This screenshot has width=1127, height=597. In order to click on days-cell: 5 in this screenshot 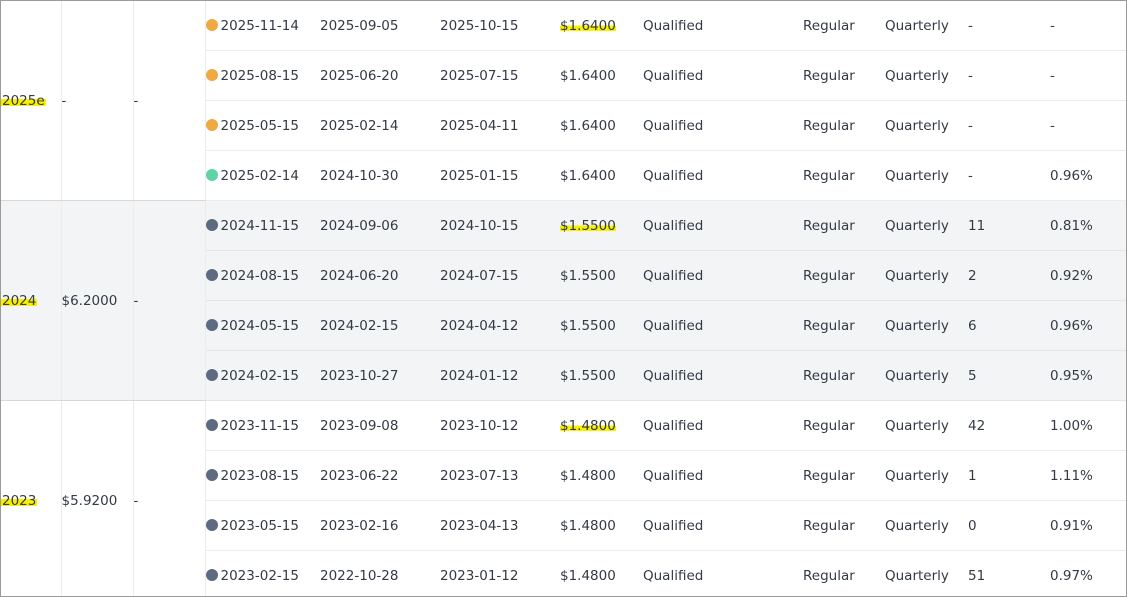, I will do `click(1009, 375)`.